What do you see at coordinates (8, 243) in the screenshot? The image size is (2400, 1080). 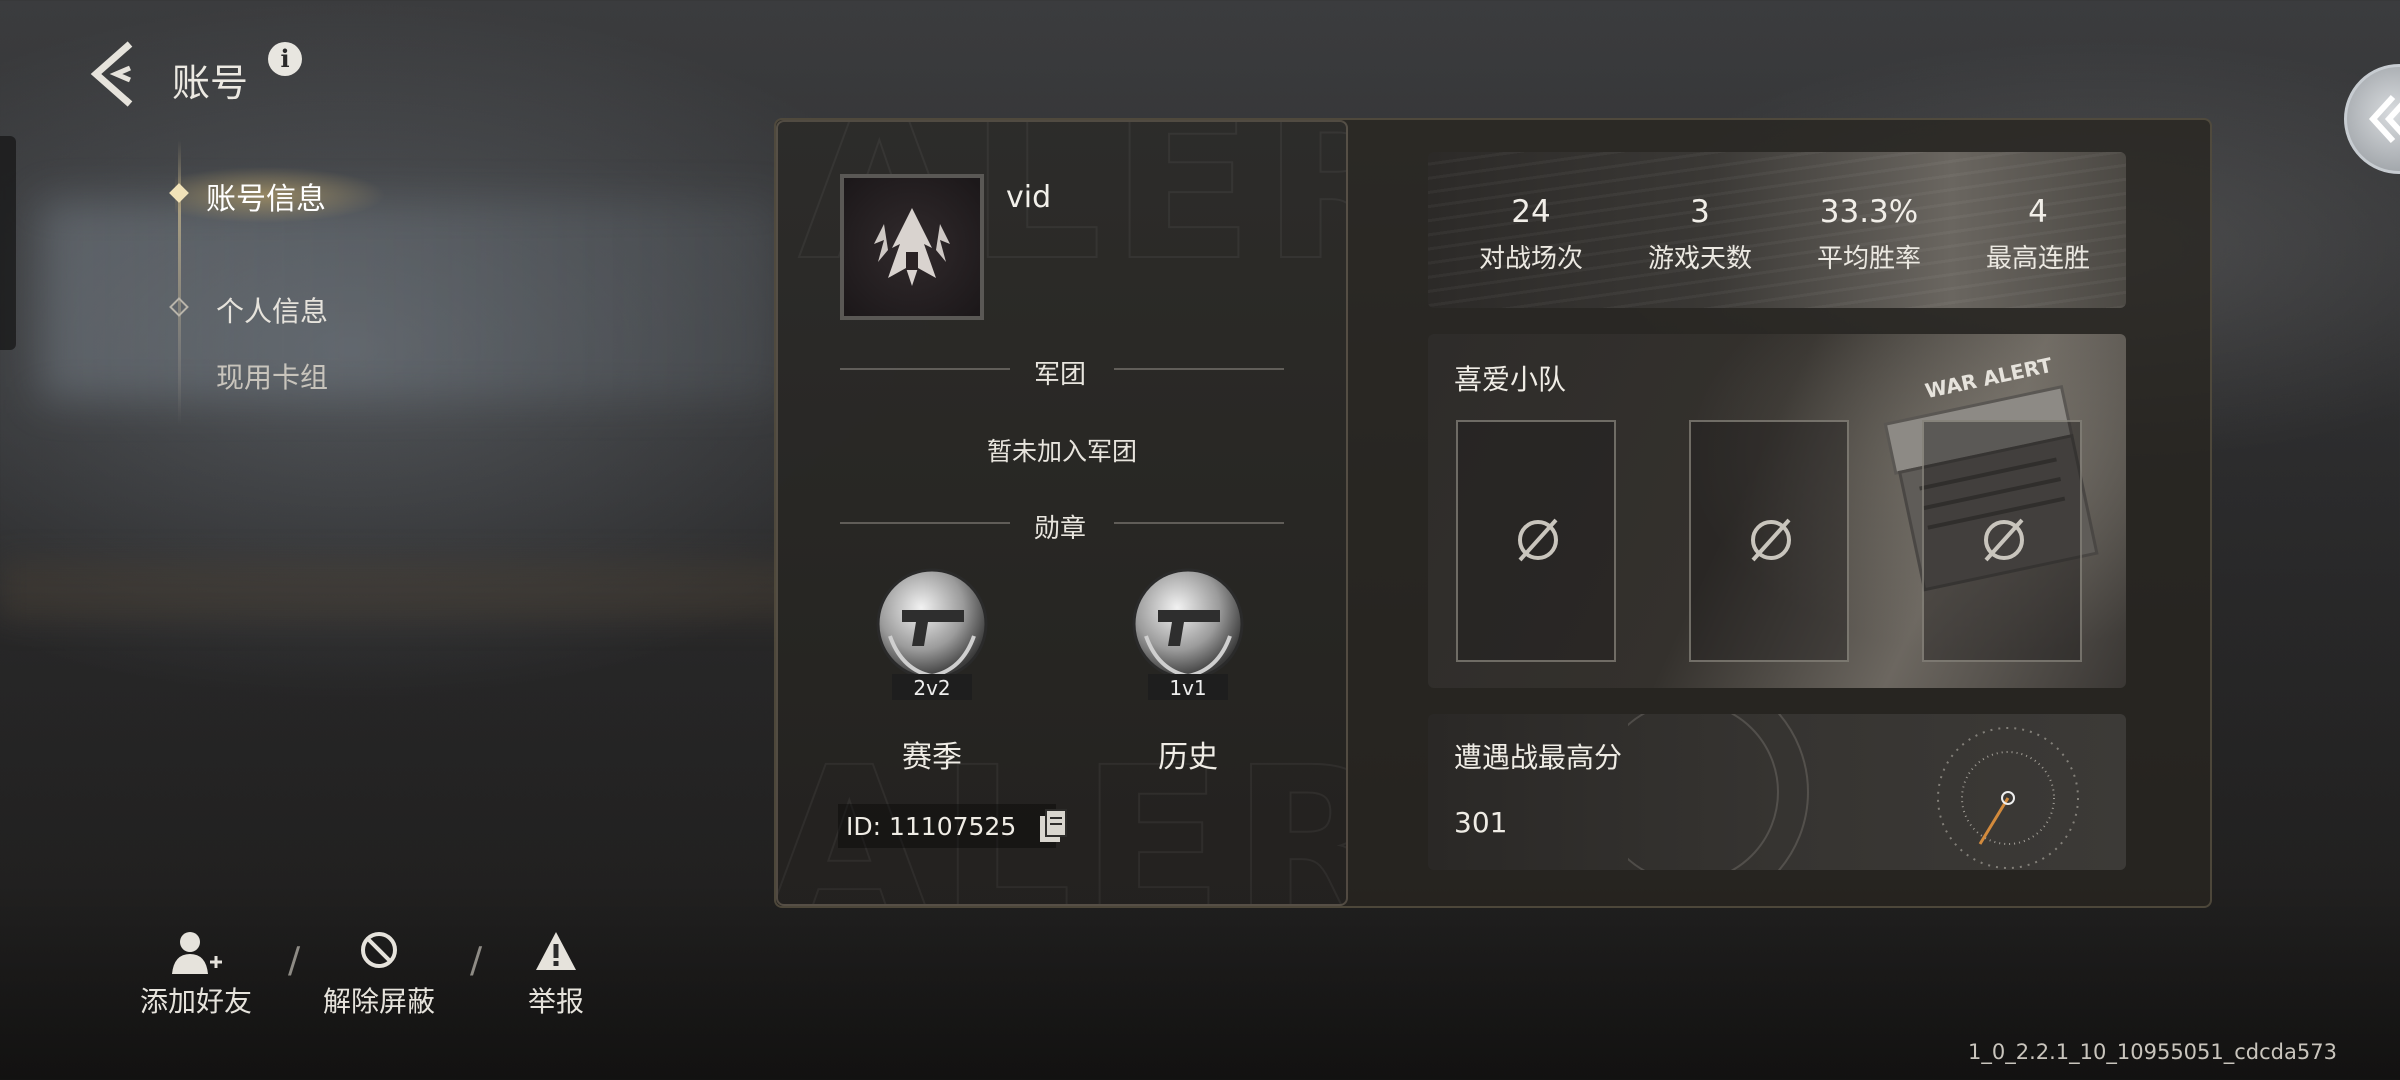 I see `left-edge-tab` at bounding box center [8, 243].